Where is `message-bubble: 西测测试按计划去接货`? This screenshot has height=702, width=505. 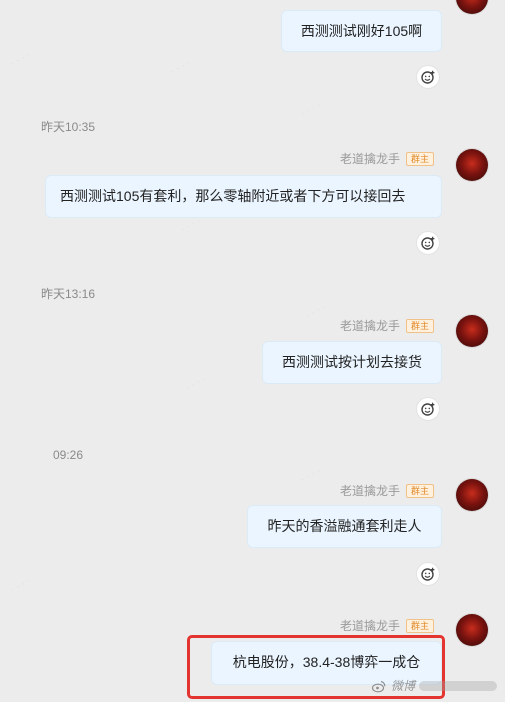 message-bubble: 西测测试按计划去接货 is located at coordinates (352, 362).